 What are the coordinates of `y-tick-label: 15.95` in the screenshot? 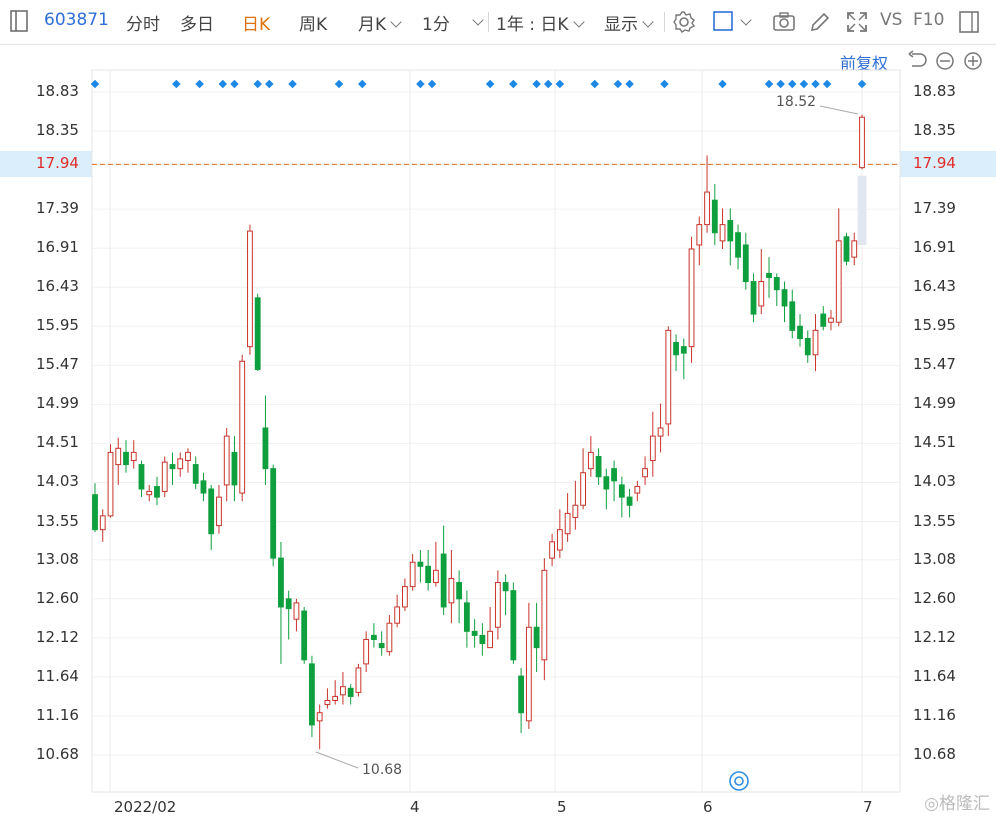 It's located at (57, 325).